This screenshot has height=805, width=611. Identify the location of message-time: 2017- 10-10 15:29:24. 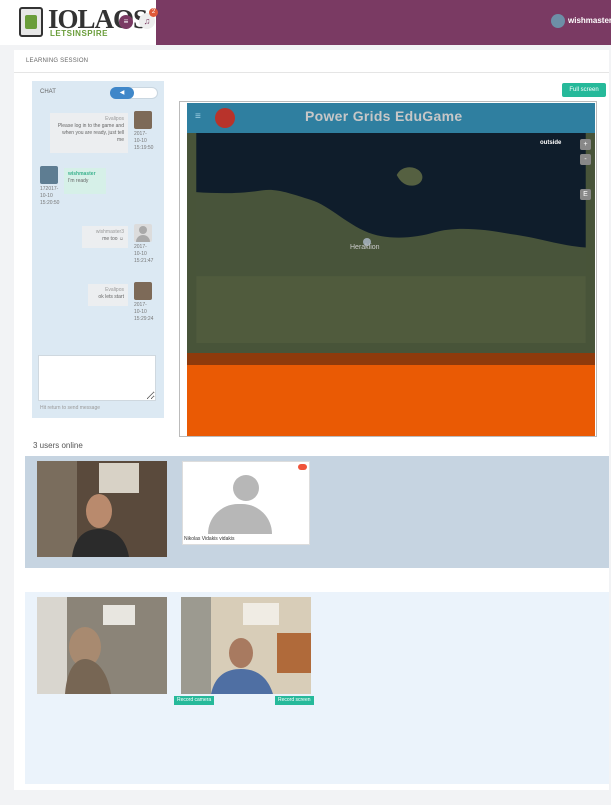
(149, 312).